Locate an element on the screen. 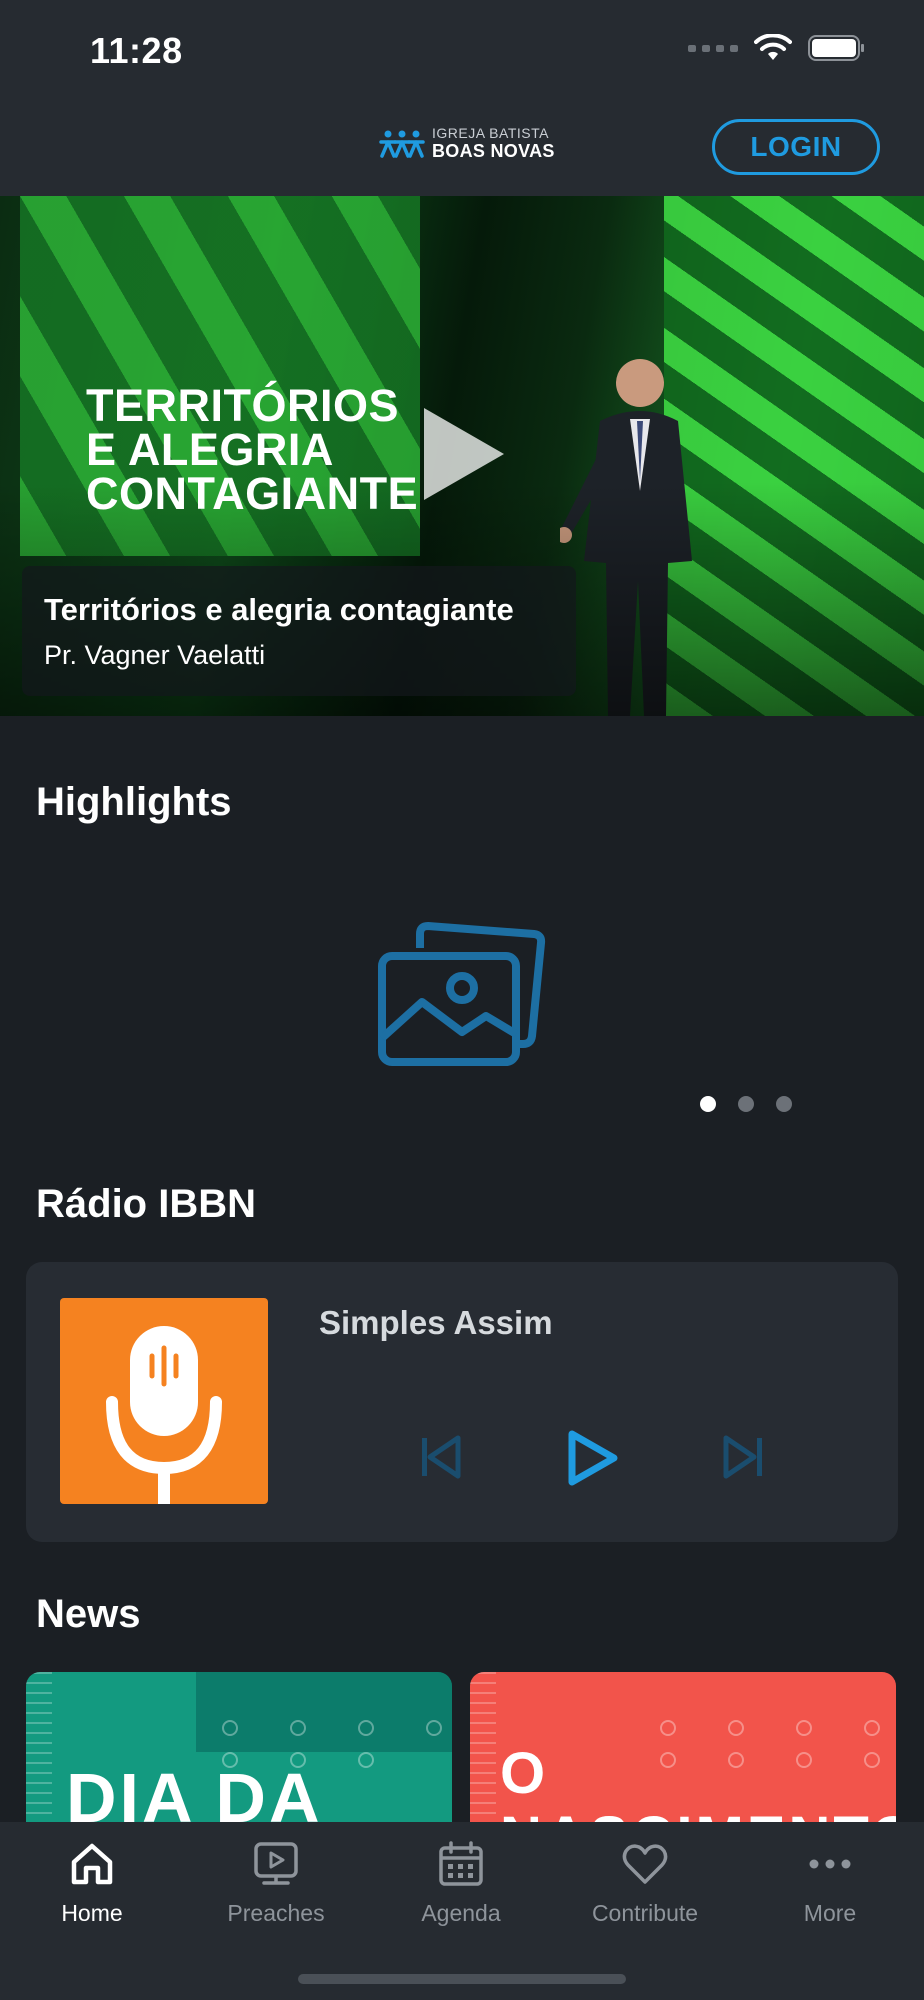  radio-artwork is located at coordinates (164, 1401).